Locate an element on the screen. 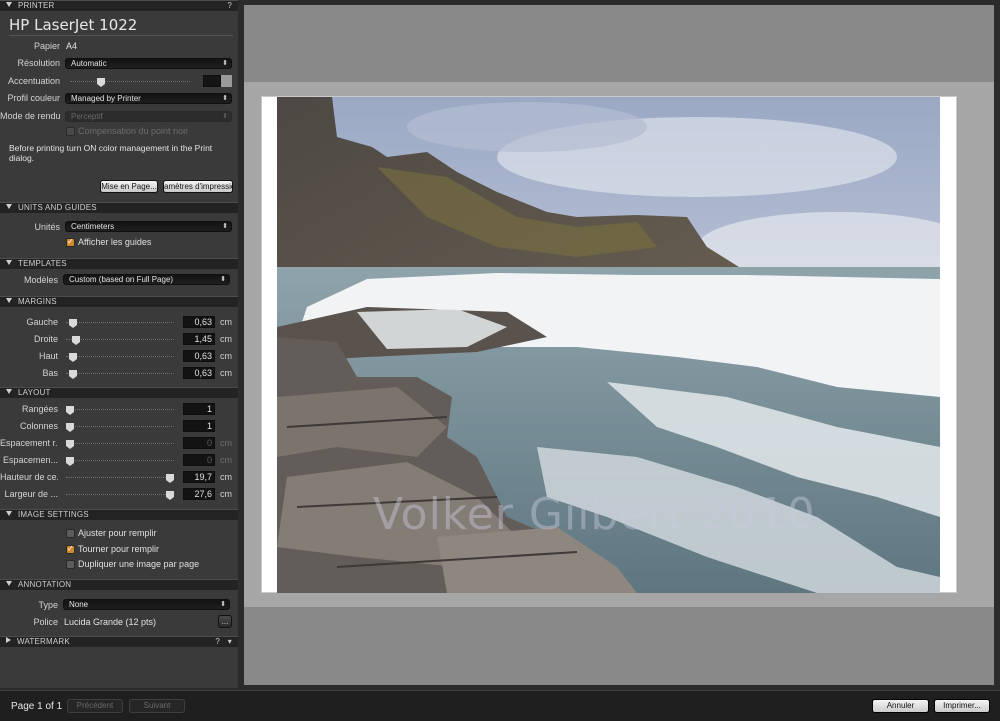 The height and width of the screenshot is (721, 1000). section-header-printer: PRINTER ? is located at coordinates (119, 5).